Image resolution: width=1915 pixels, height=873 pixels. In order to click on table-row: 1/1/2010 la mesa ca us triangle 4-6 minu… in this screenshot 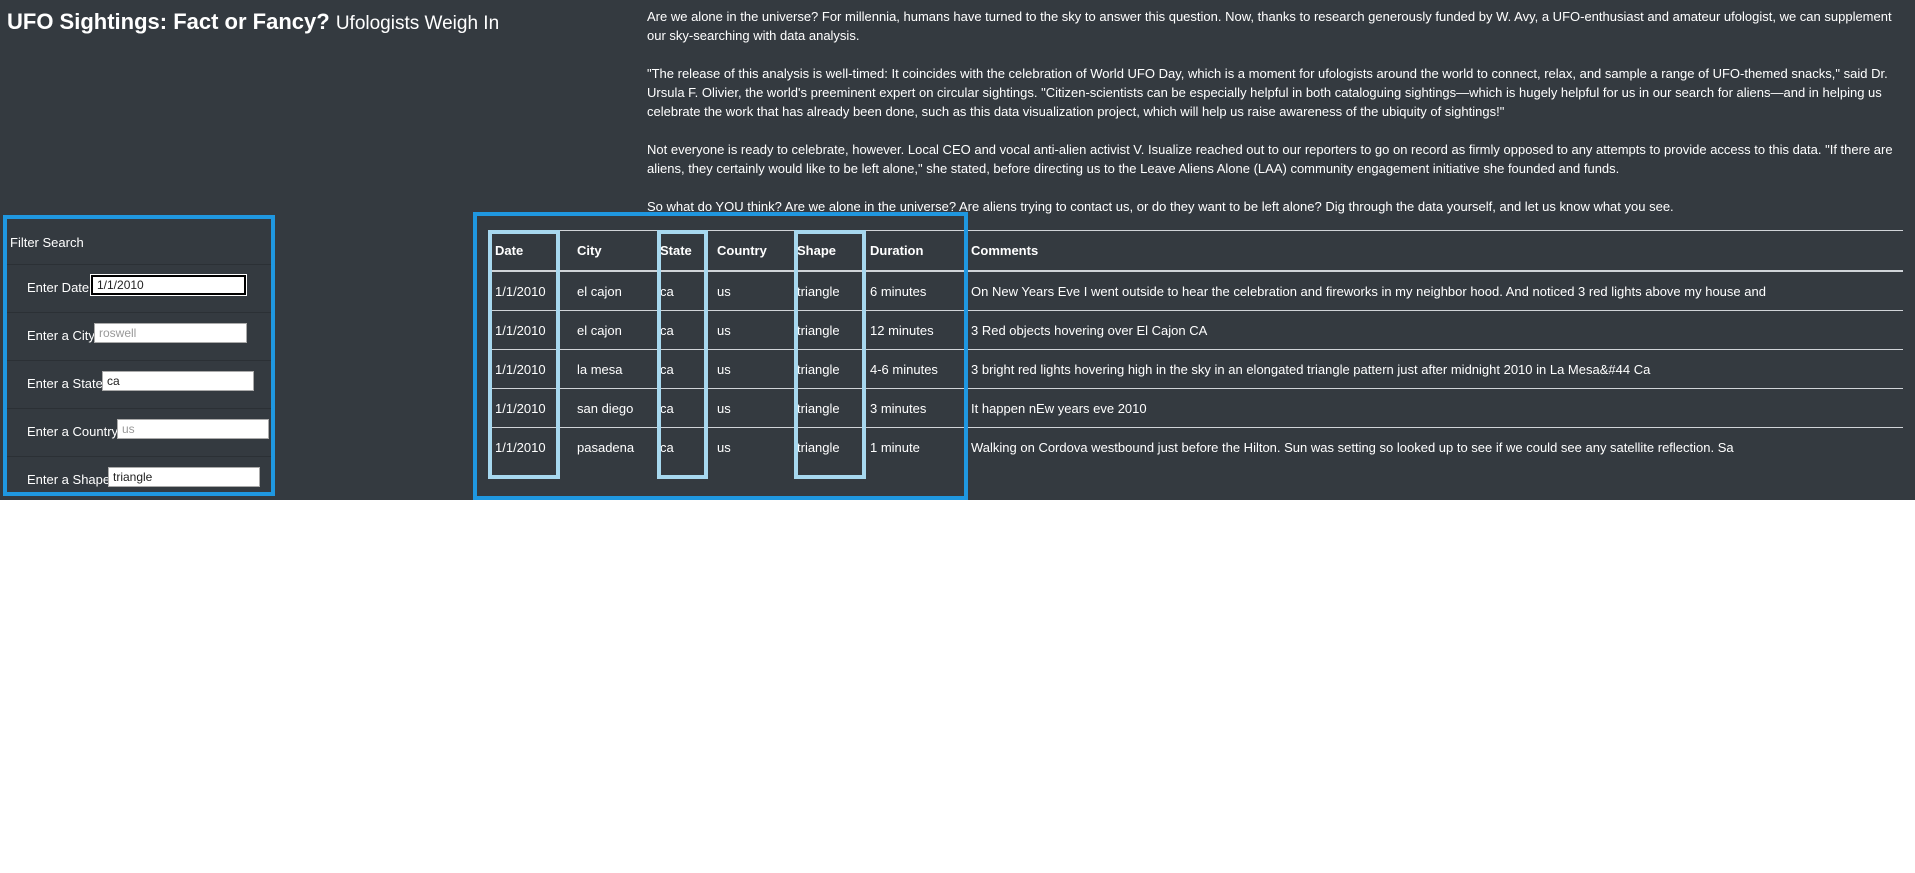, I will do `click(1195, 369)`.